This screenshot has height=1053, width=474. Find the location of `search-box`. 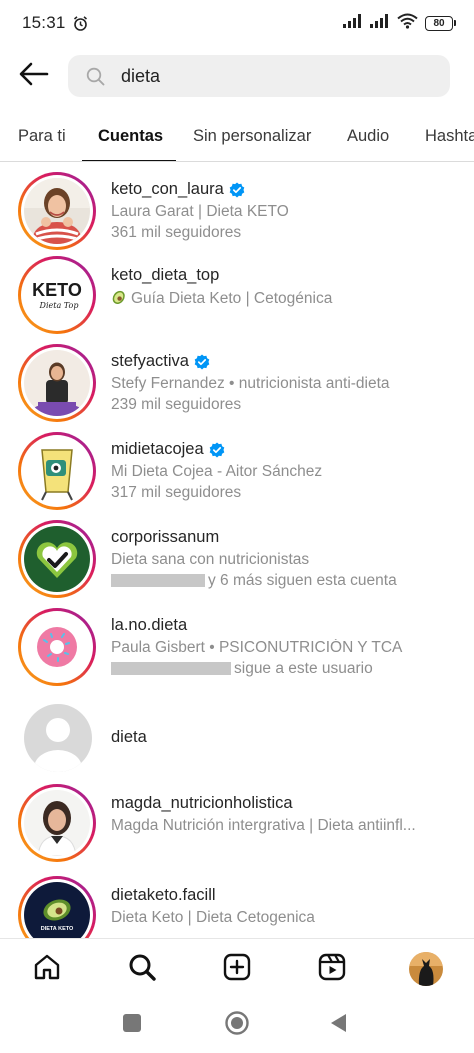

search-box is located at coordinates (259, 76).